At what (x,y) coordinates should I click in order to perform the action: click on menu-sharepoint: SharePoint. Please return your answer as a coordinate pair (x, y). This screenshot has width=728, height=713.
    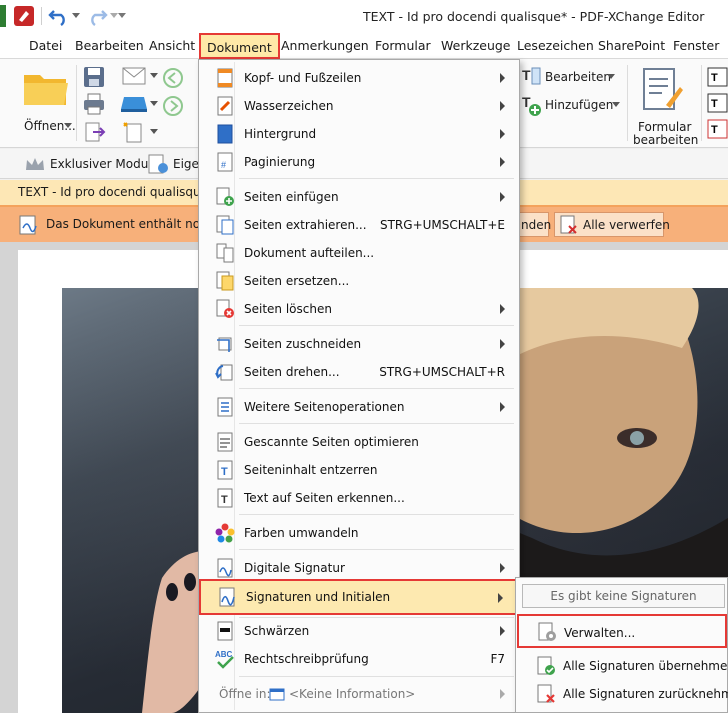
    Looking at the image, I should click on (631, 45).